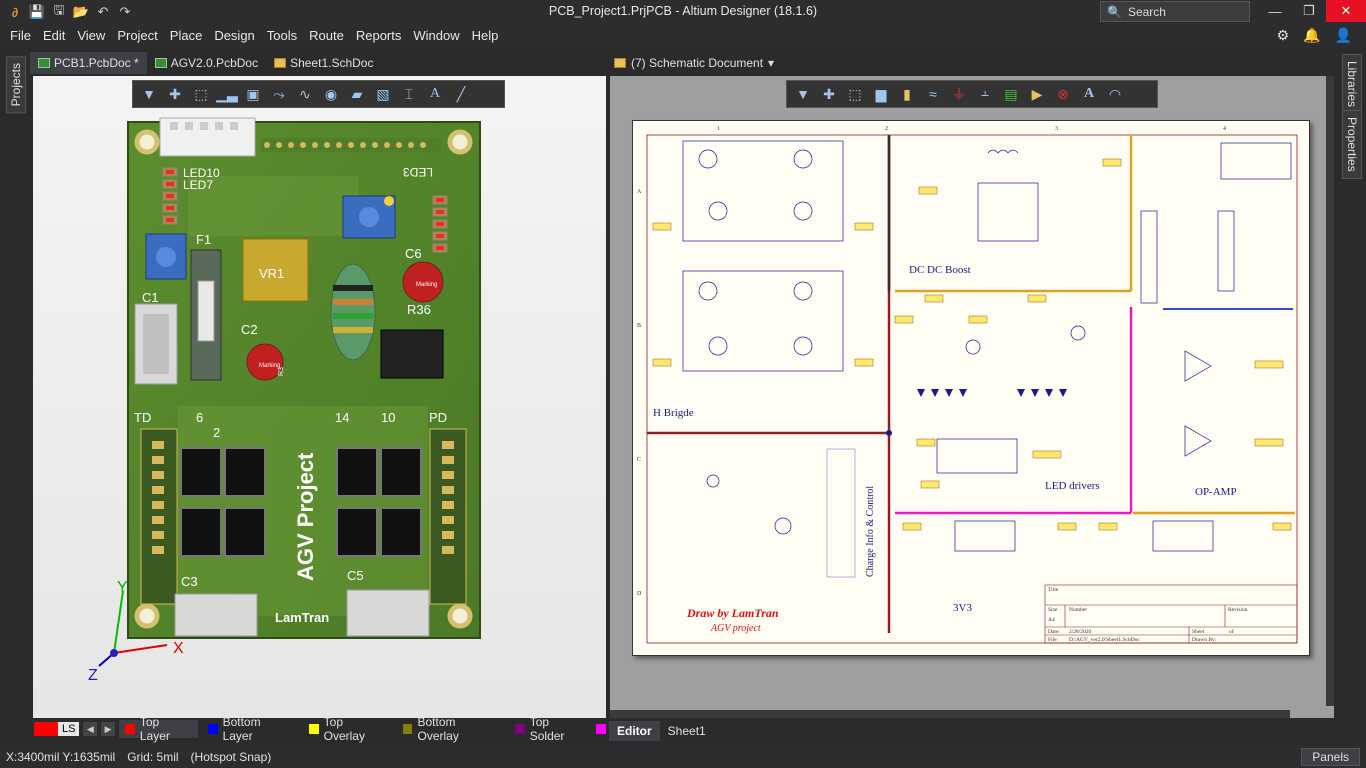 The image size is (1366, 768). What do you see at coordinates (59, 11) in the screenshot?
I see `save-all-icon: 🖫` at bounding box center [59, 11].